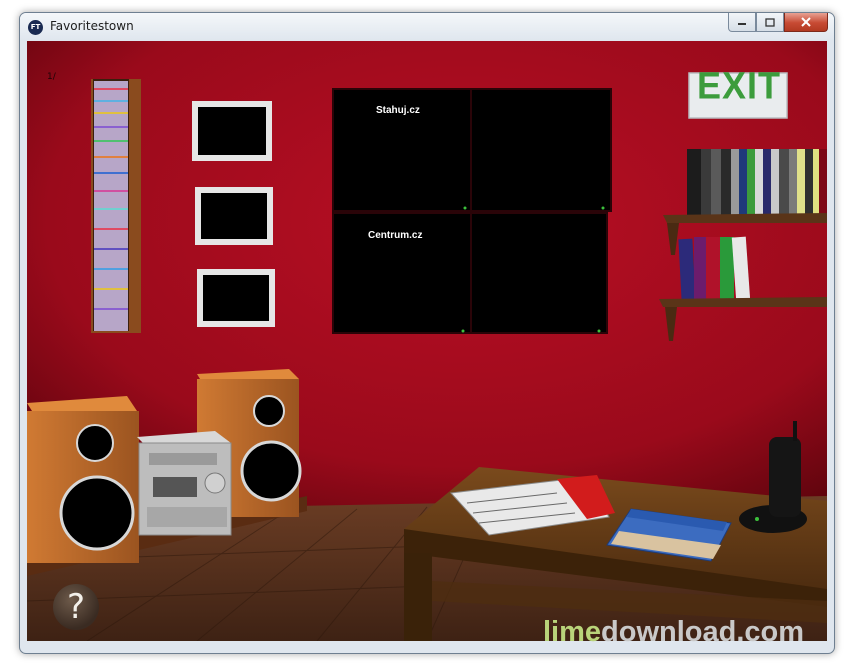 This screenshot has height=667, width=860. I want to click on watermark-part-lime: lime, so click(572, 632).